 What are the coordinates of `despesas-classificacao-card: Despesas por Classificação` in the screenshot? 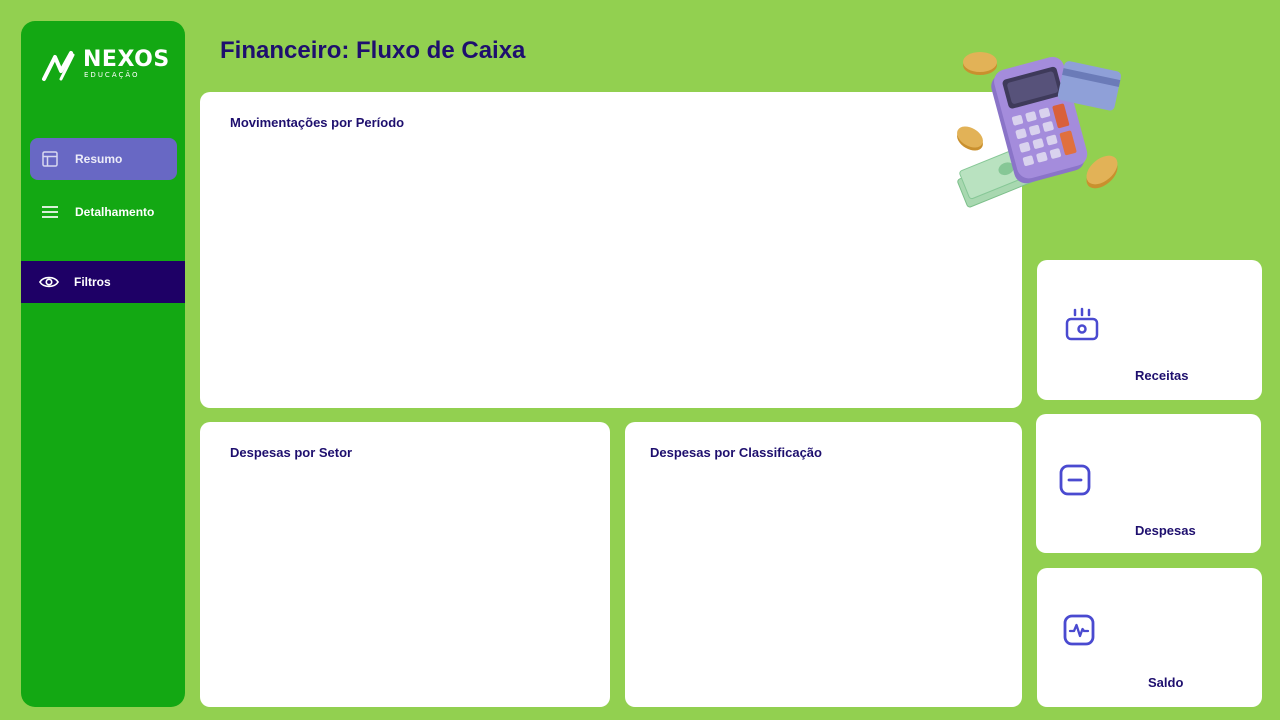 It's located at (823, 564).